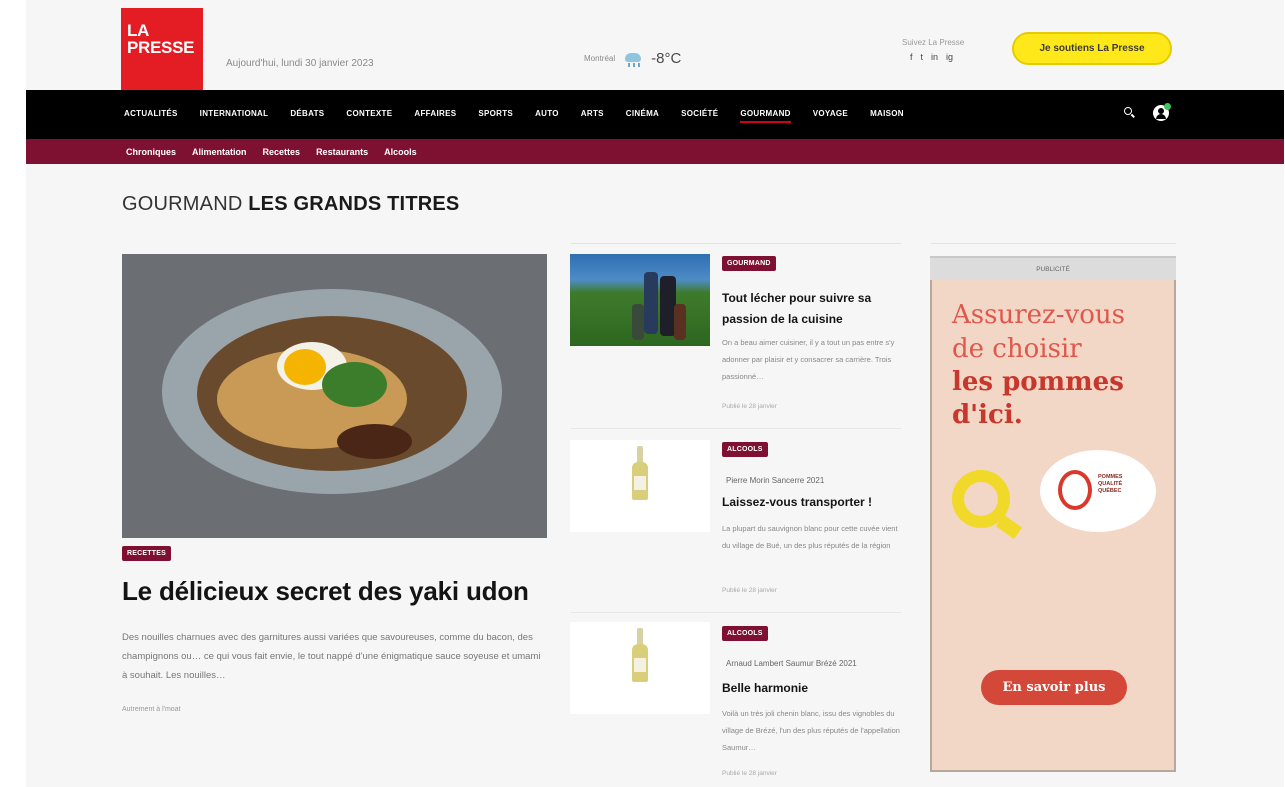 The height and width of the screenshot is (787, 1285). I want to click on nav-item-maison: MAISON, so click(887, 113).